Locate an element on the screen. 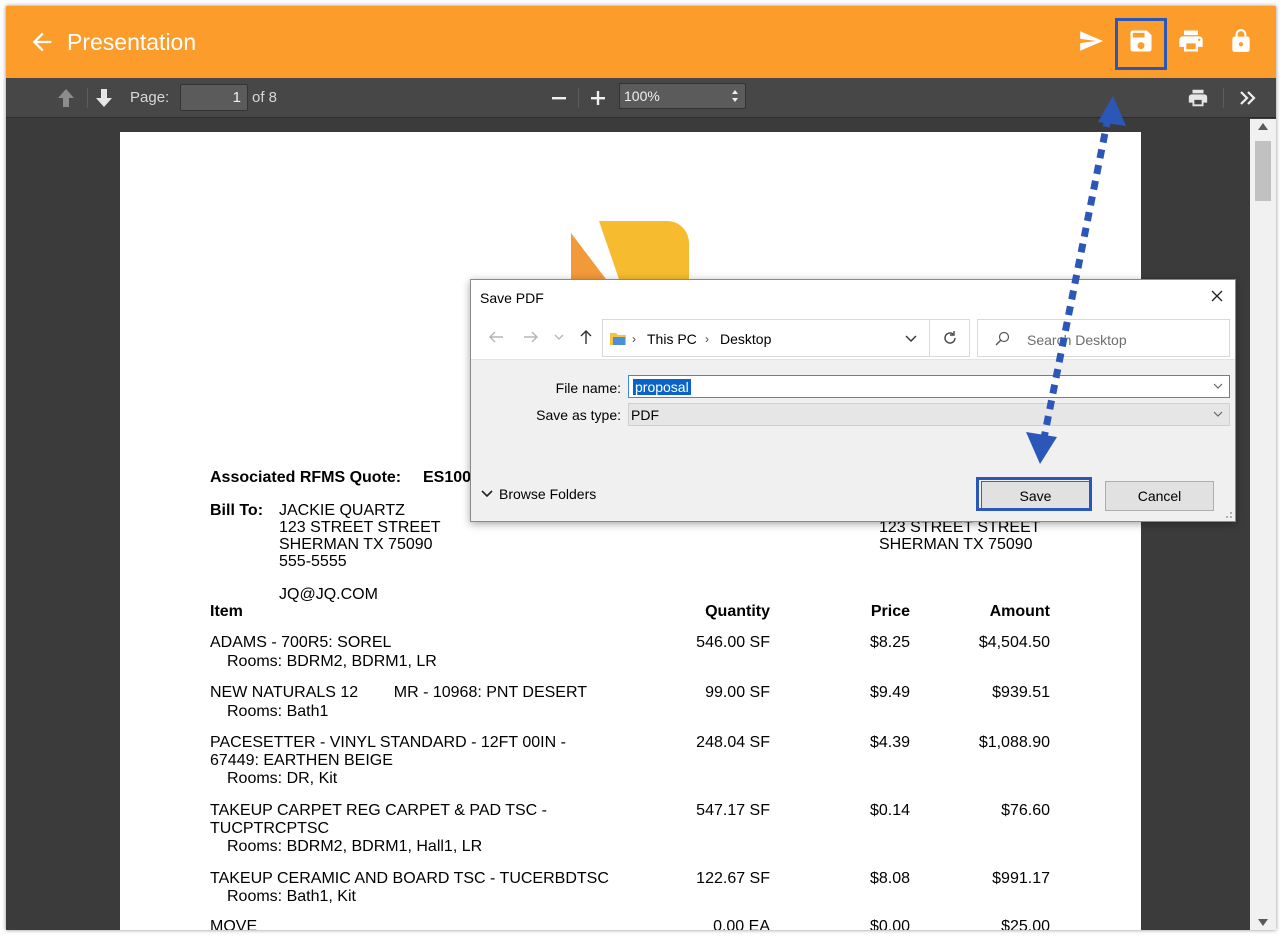  scroll-up-arrow-icon is located at coordinates (1263, 126).